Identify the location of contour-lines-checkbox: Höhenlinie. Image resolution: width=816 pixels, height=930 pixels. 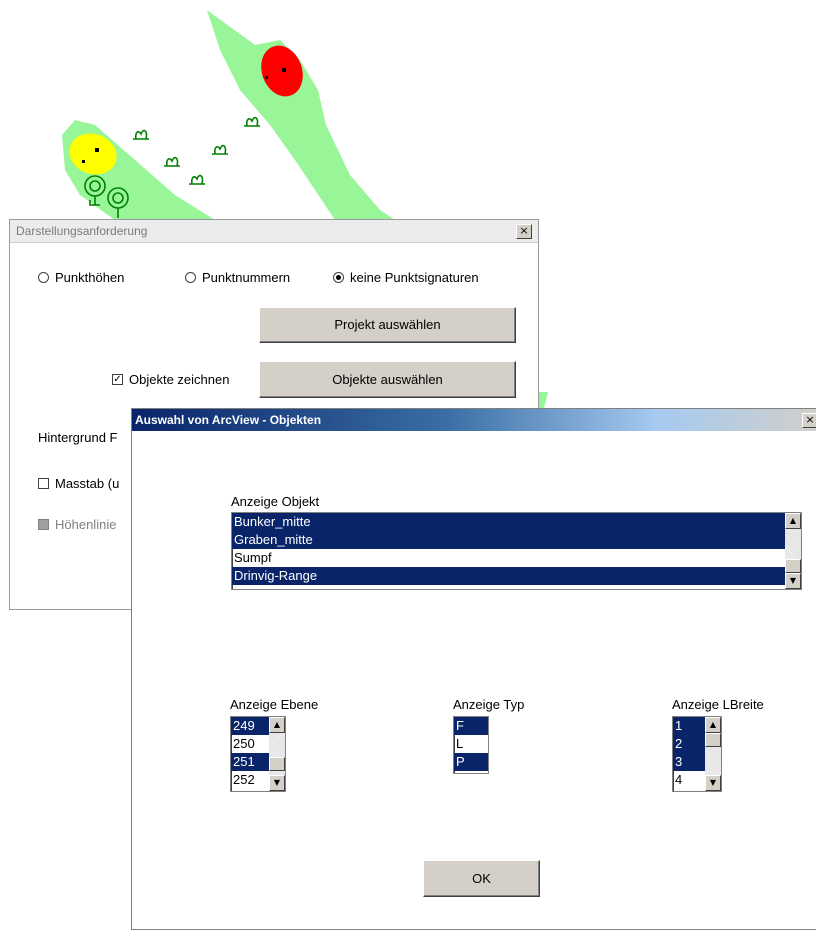
(77, 524).